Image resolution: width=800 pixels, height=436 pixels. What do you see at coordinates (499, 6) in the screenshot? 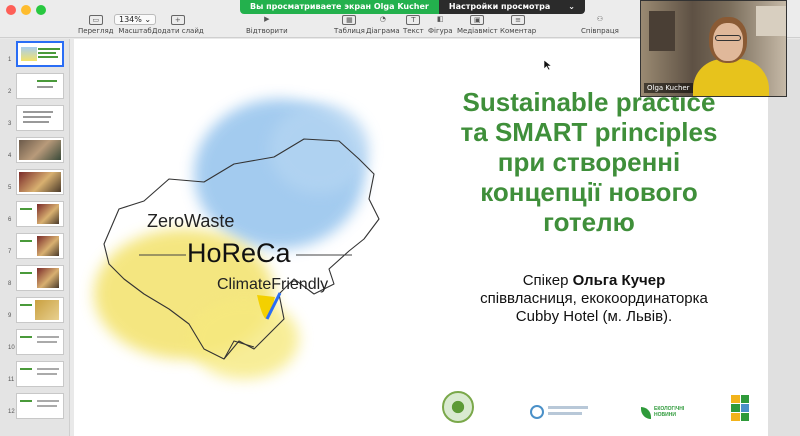
I see `view-settings-label: Настройки просмотра` at bounding box center [499, 6].